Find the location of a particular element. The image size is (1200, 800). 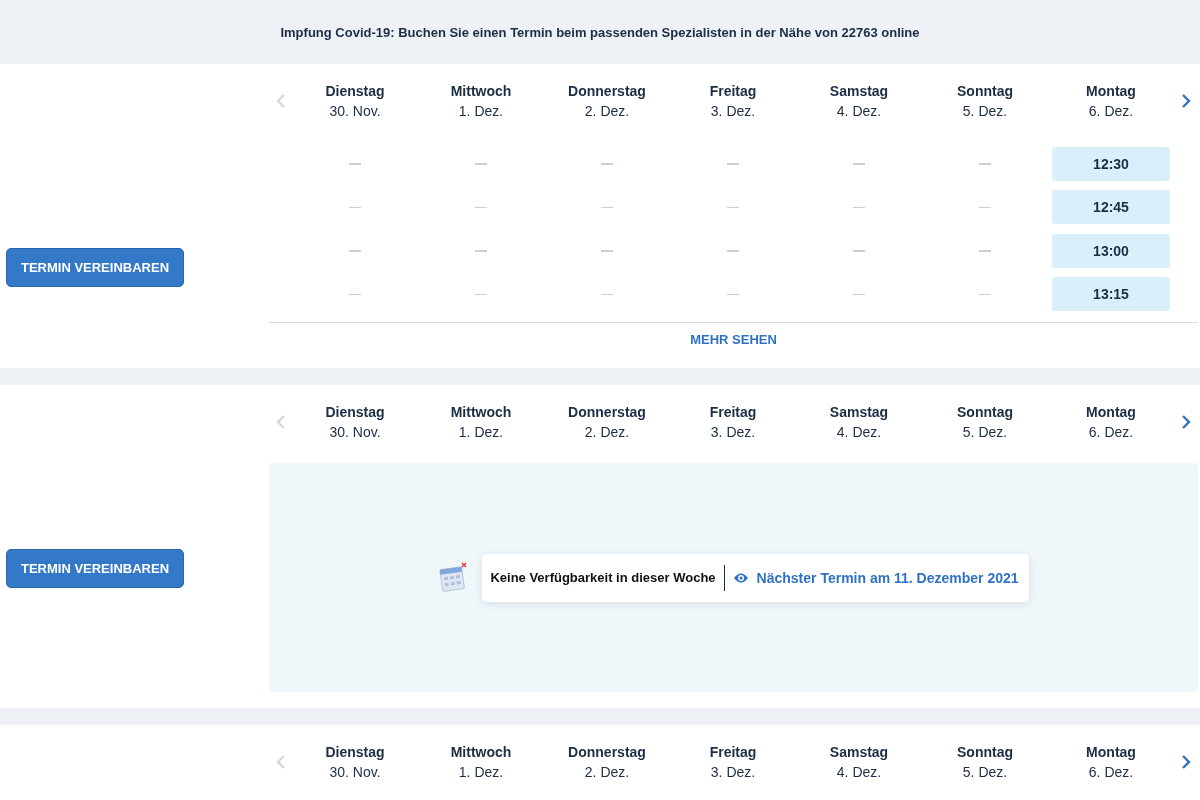

eye-icon is located at coordinates (740, 577).